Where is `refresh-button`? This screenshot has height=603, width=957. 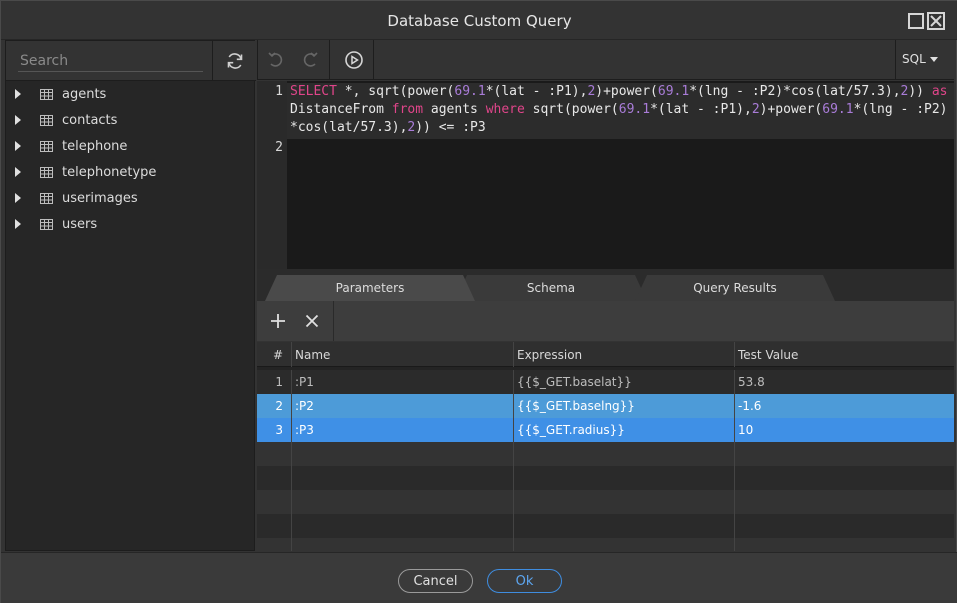
refresh-button is located at coordinates (234, 61).